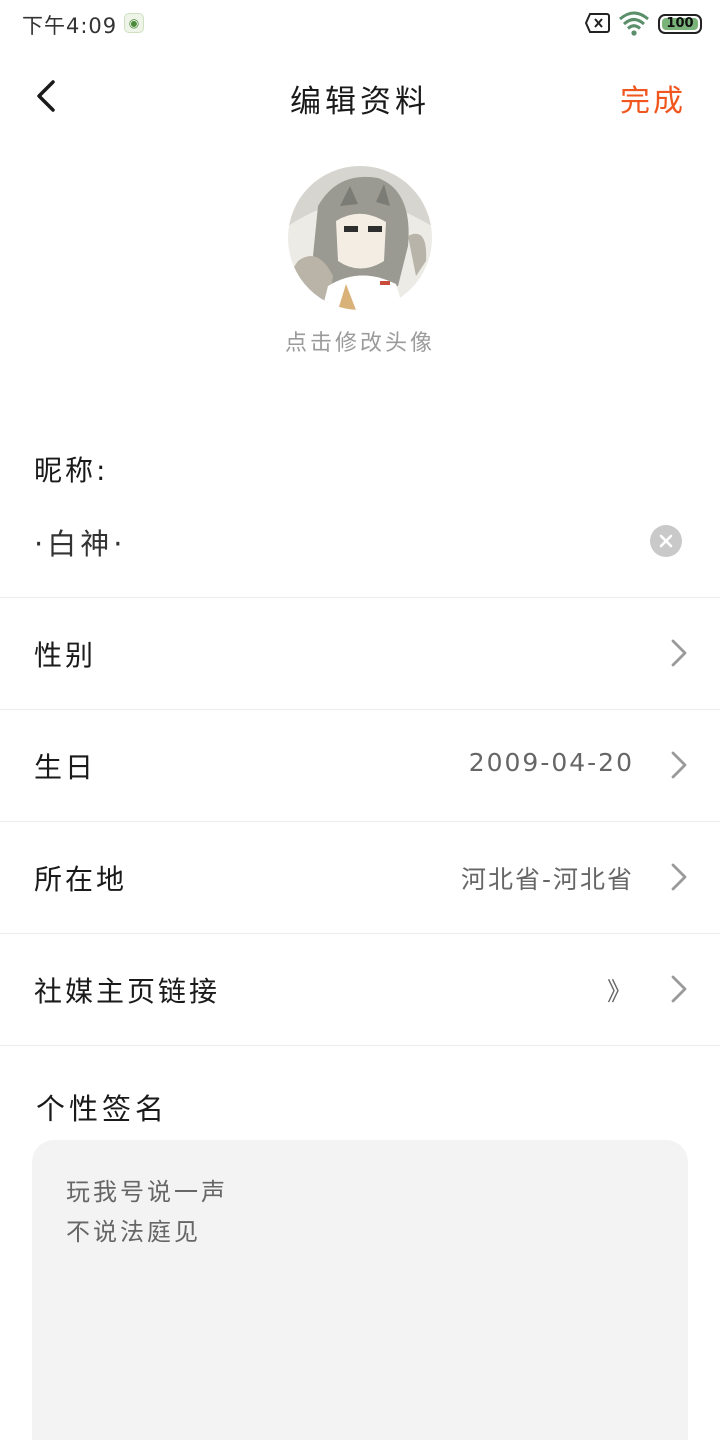  Describe the element at coordinates (551, 762) in the screenshot. I see `birthday-value: 2009-04-20` at that location.